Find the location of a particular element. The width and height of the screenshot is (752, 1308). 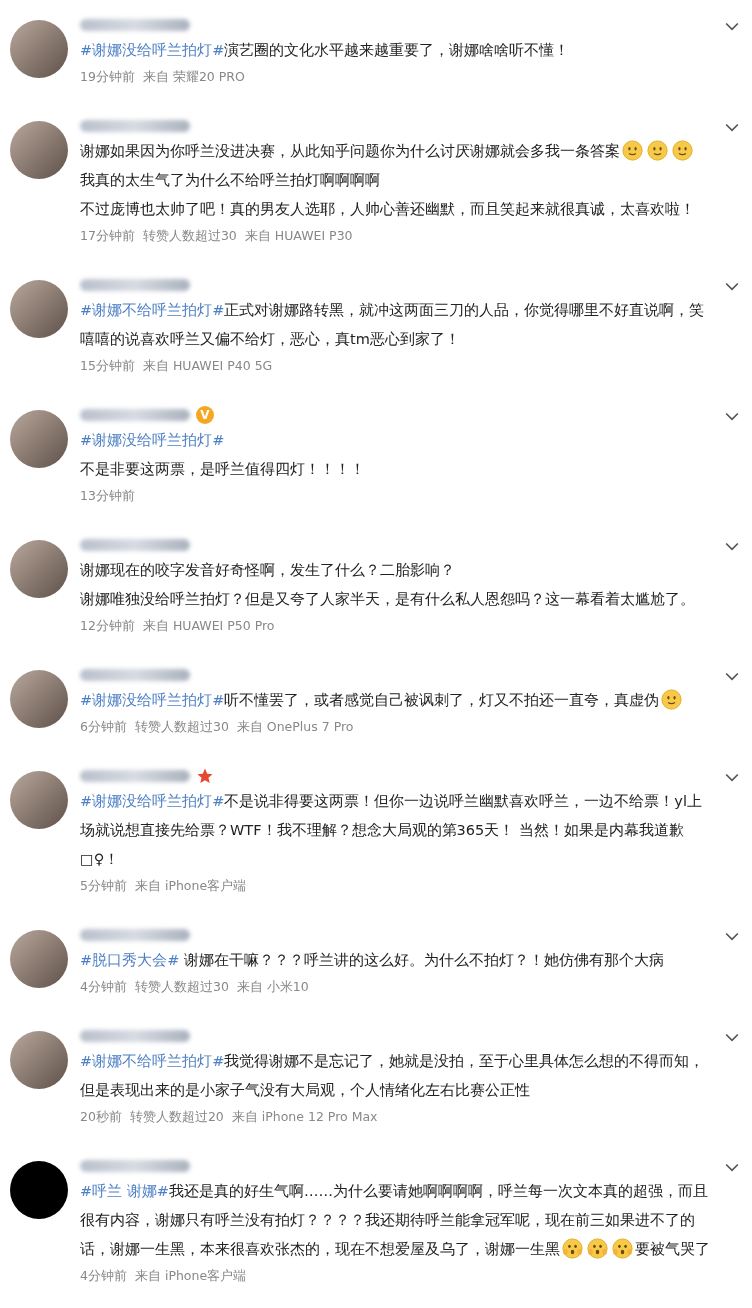

star-icon is located at coordinates (205, 776).